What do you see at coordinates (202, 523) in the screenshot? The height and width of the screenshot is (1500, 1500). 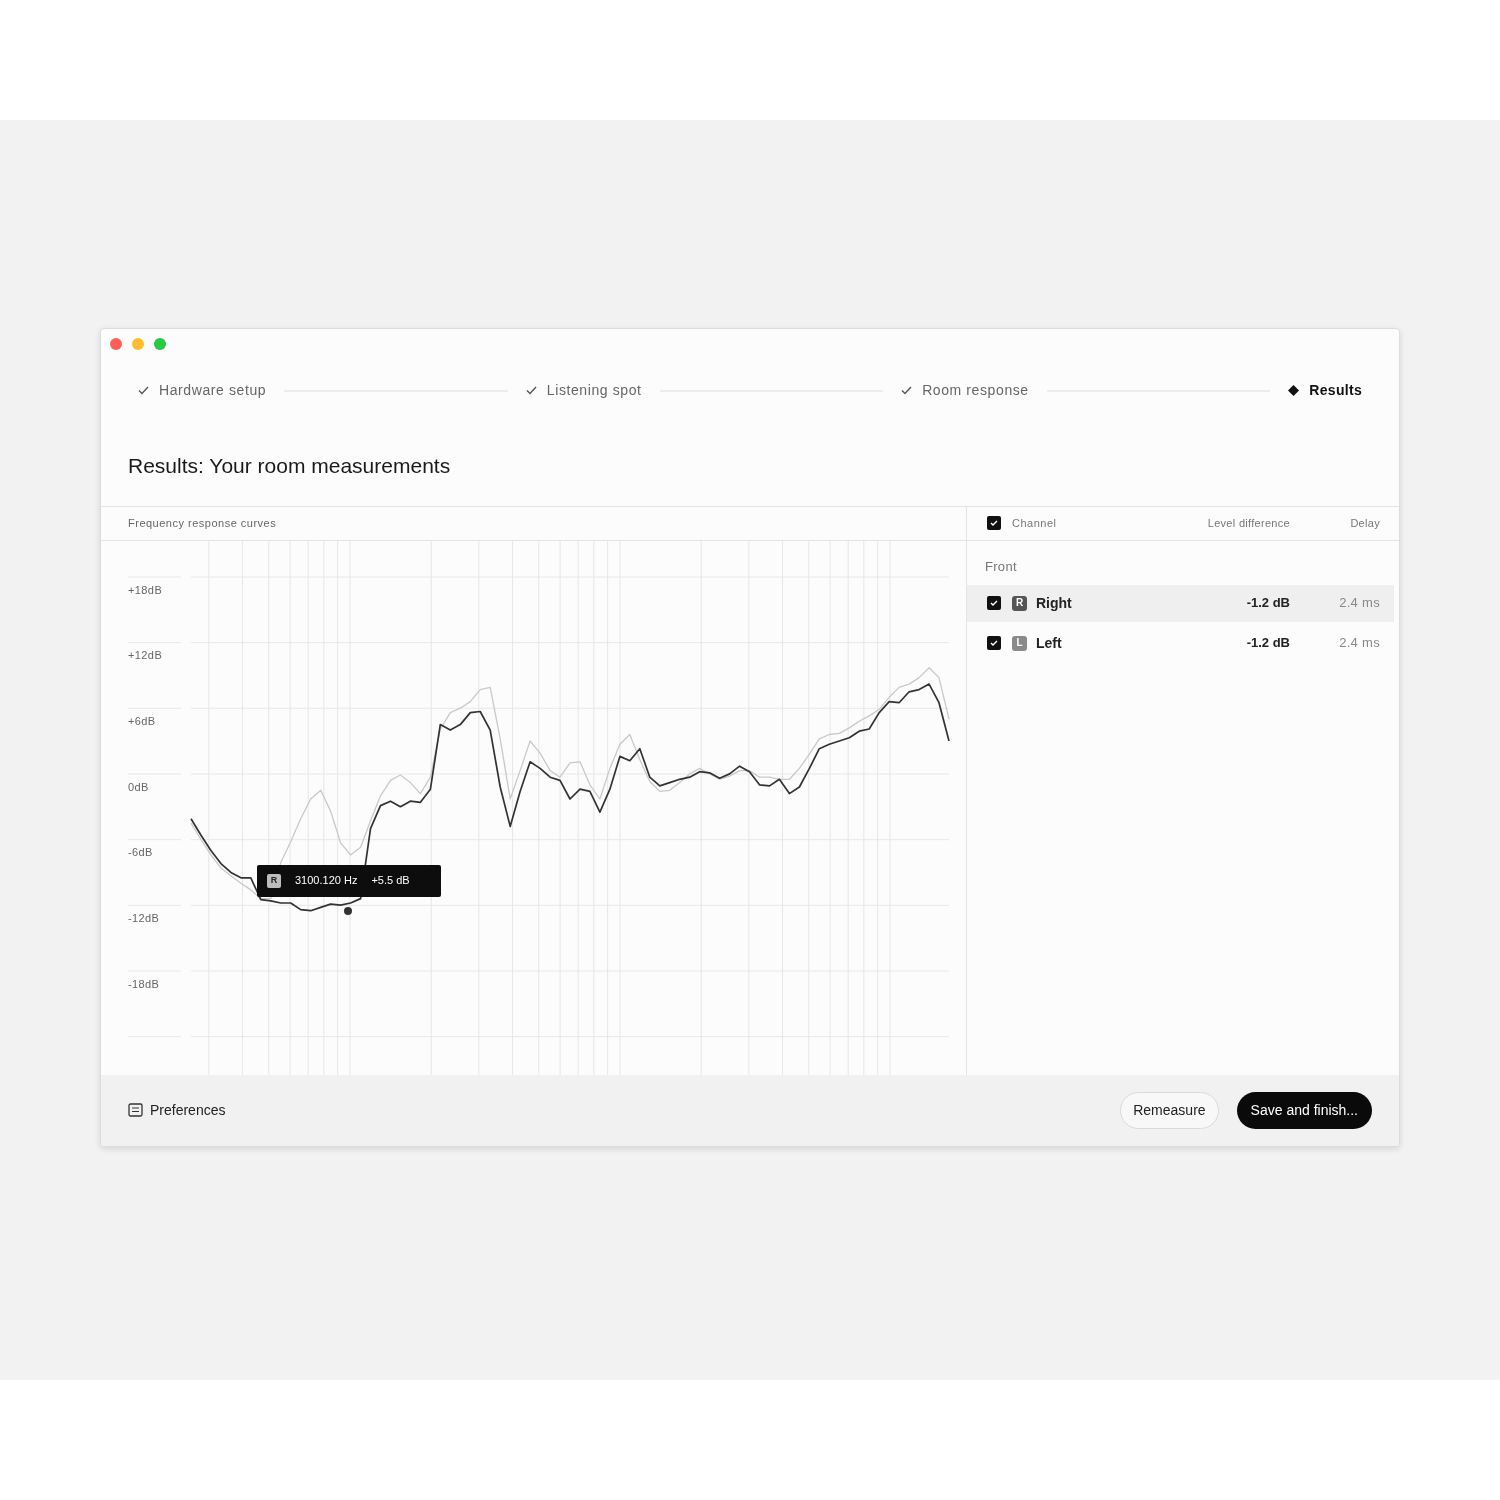 I see `chart-title: Frequency response curves` at bounding box center [202, 523].